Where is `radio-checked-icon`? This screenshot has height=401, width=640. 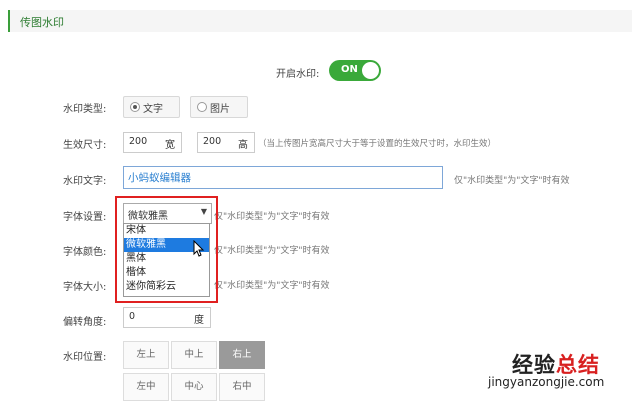
radio-checked-icon is located at coordinates (135, 107).